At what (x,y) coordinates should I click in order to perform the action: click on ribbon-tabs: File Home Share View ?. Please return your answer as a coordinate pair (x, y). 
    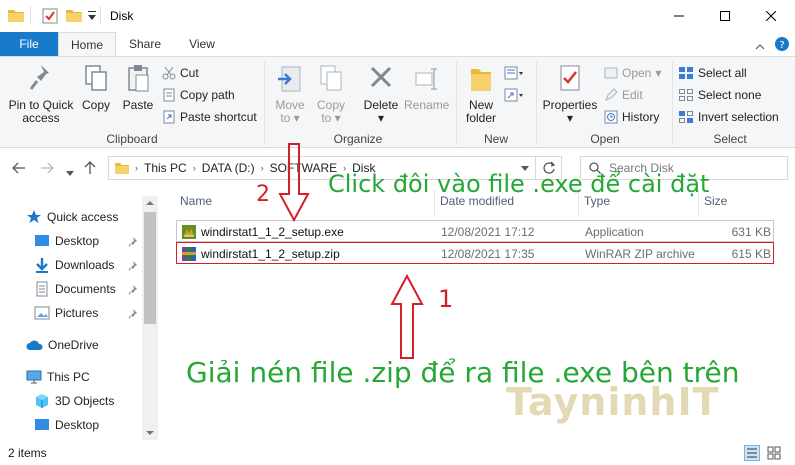
    Looking at the image, I should click on (397, 44).